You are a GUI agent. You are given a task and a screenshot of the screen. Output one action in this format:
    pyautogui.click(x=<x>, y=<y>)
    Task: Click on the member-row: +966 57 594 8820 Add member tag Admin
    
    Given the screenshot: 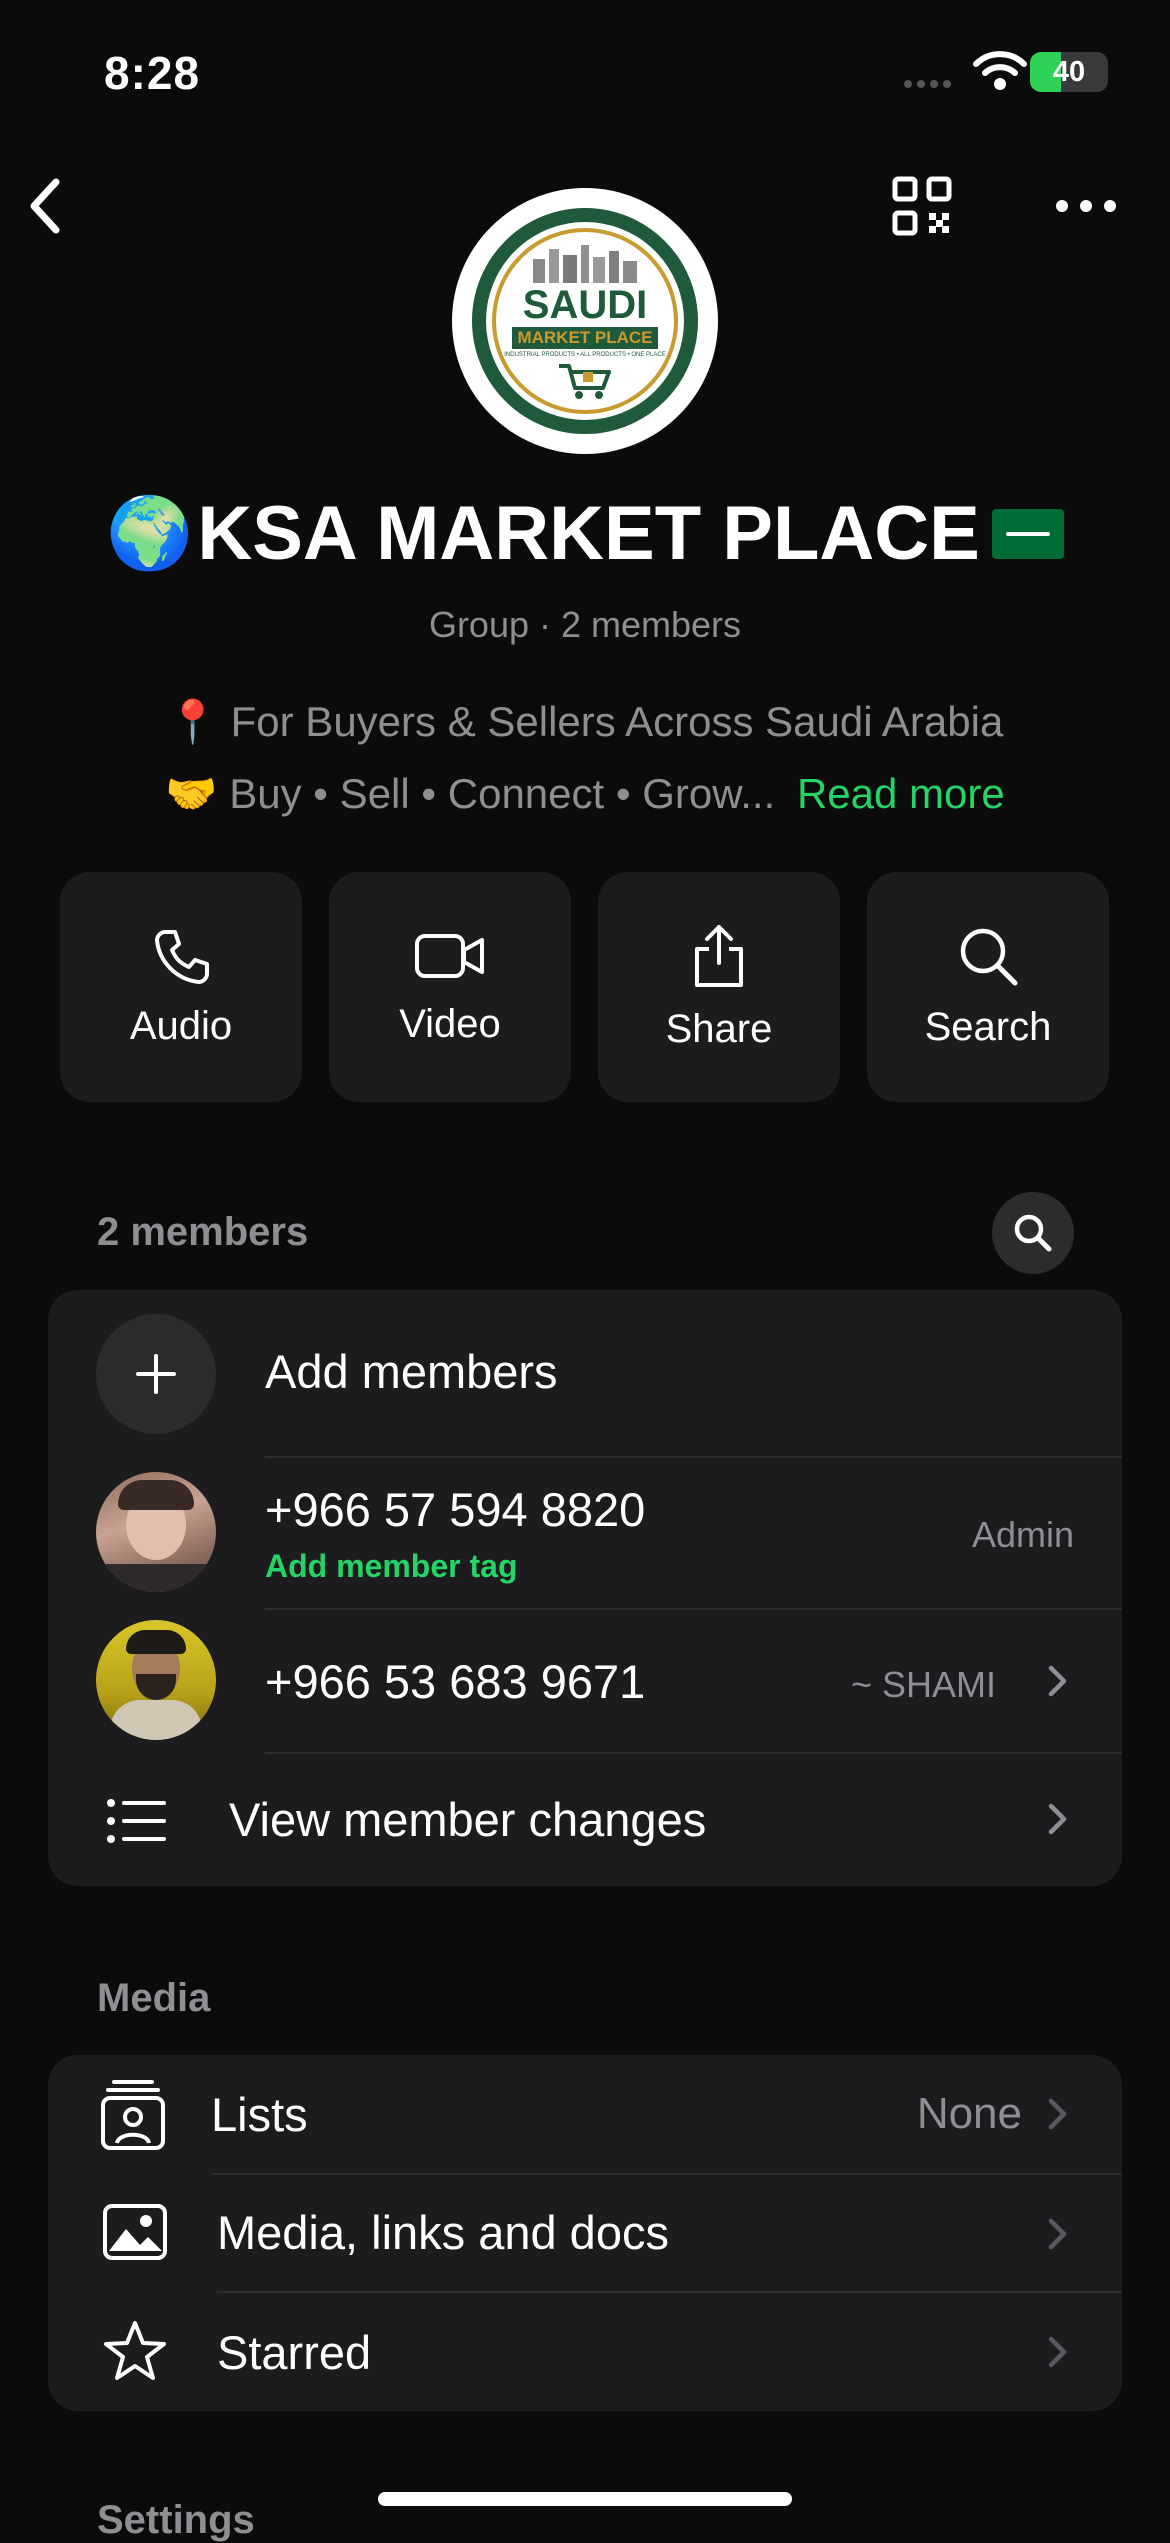 What is the action you would take?
    pyautogui.click(x=585, y=1533)
    